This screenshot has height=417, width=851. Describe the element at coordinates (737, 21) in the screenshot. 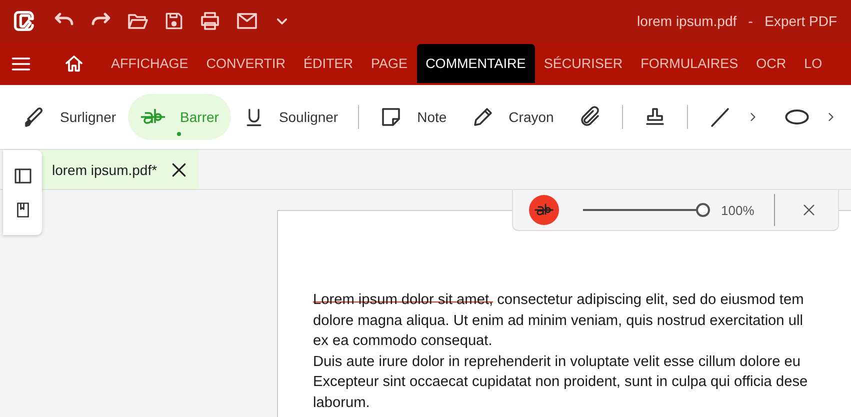

I see `window-title: lorem ipsum.pdf - Expert PDF` at that location.